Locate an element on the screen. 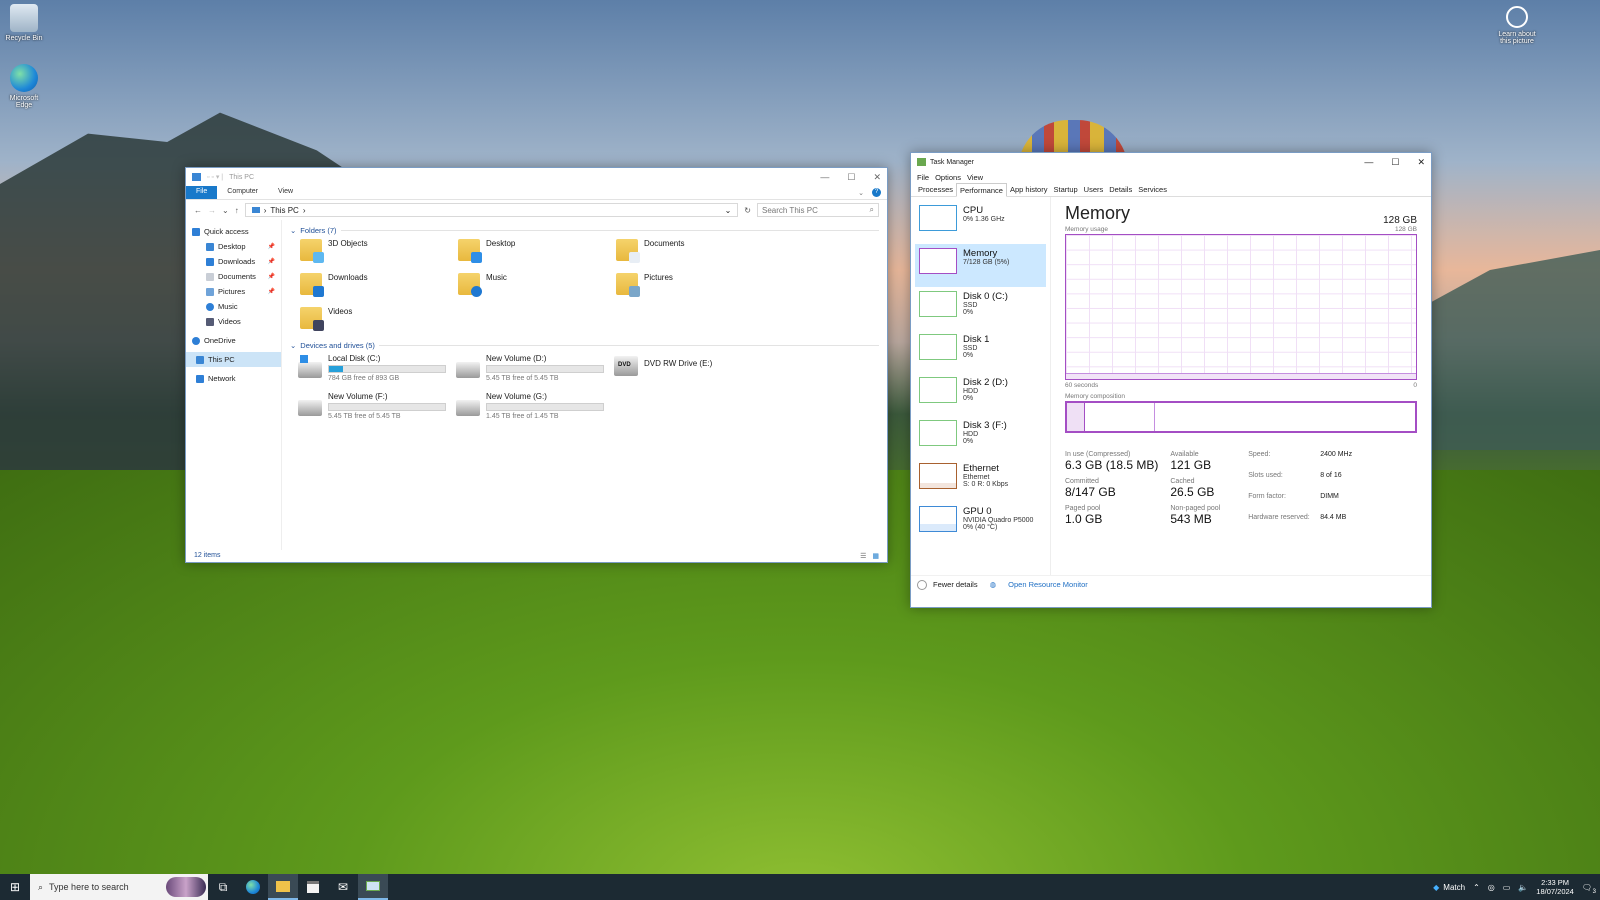 The height and width of the screenshot is (900, 1600). meet-now-icon: ◎ is located at coordinates (1491, 887).